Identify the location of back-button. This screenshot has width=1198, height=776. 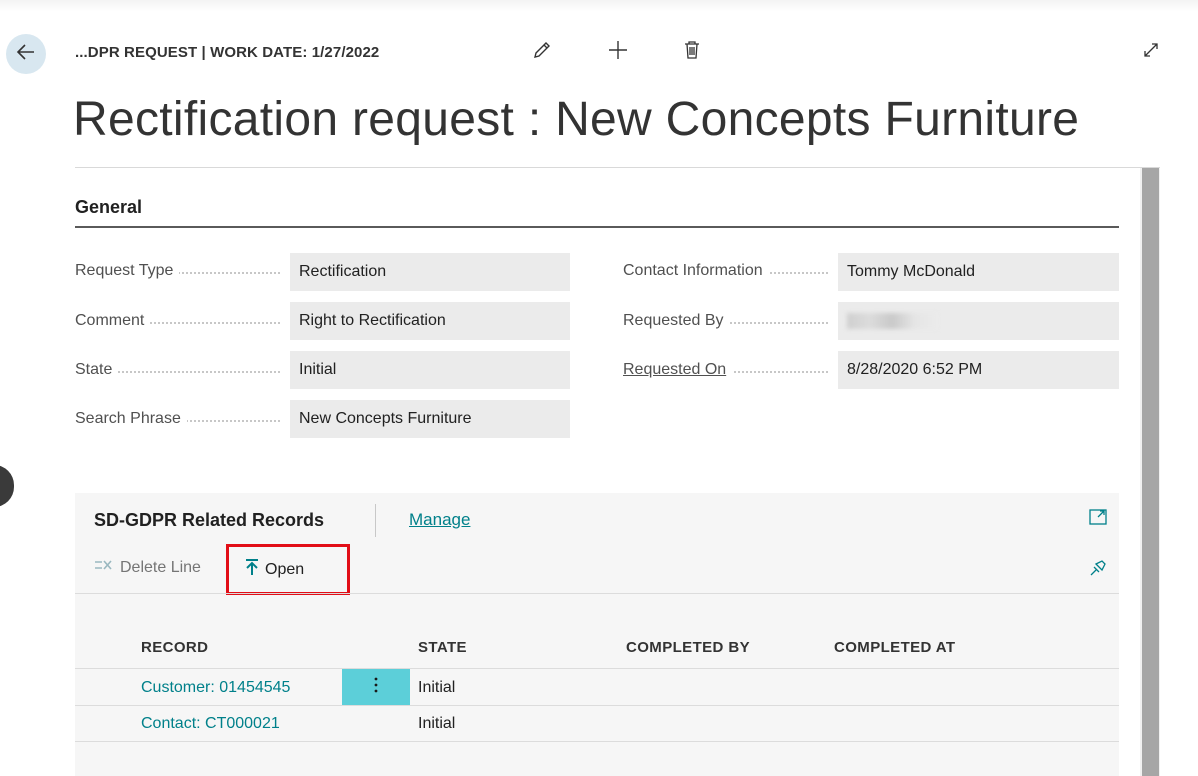
(26, 54).